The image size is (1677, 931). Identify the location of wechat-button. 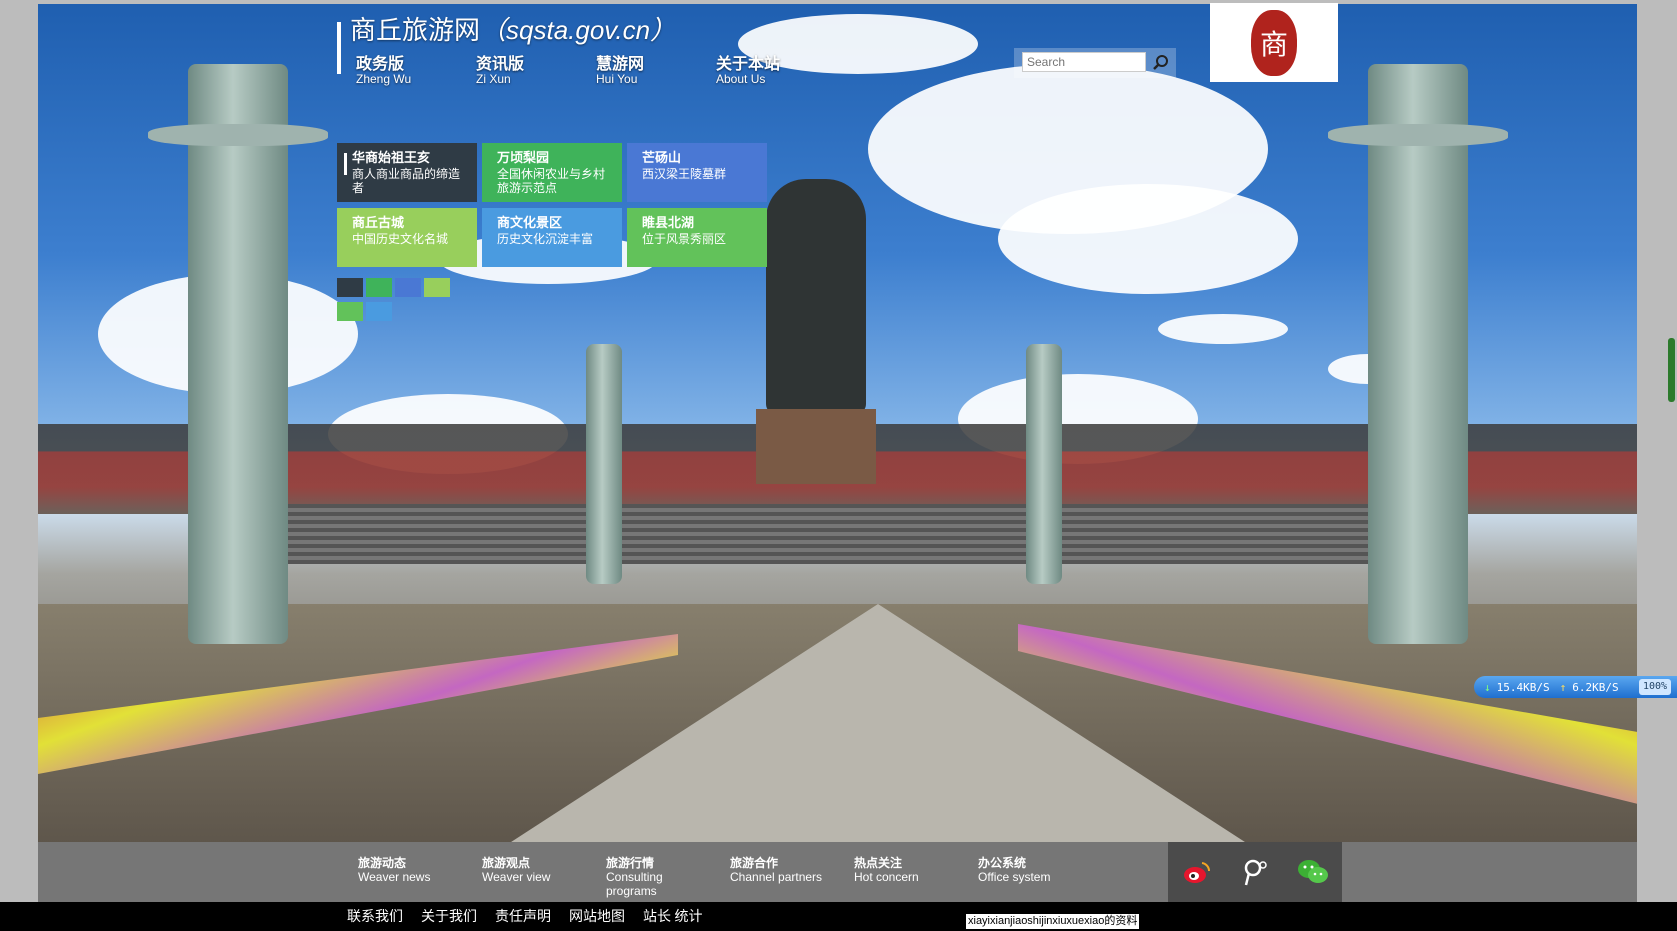
(1313, 872).